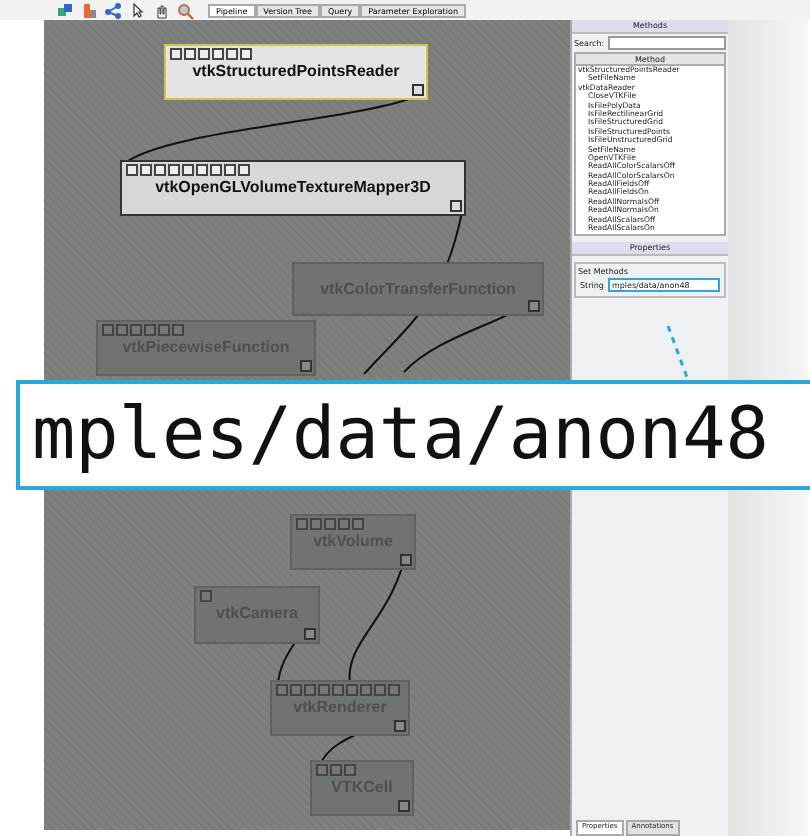 This screenshot has width=810, height=836. I want to click on module-icon, so click(65, 10).